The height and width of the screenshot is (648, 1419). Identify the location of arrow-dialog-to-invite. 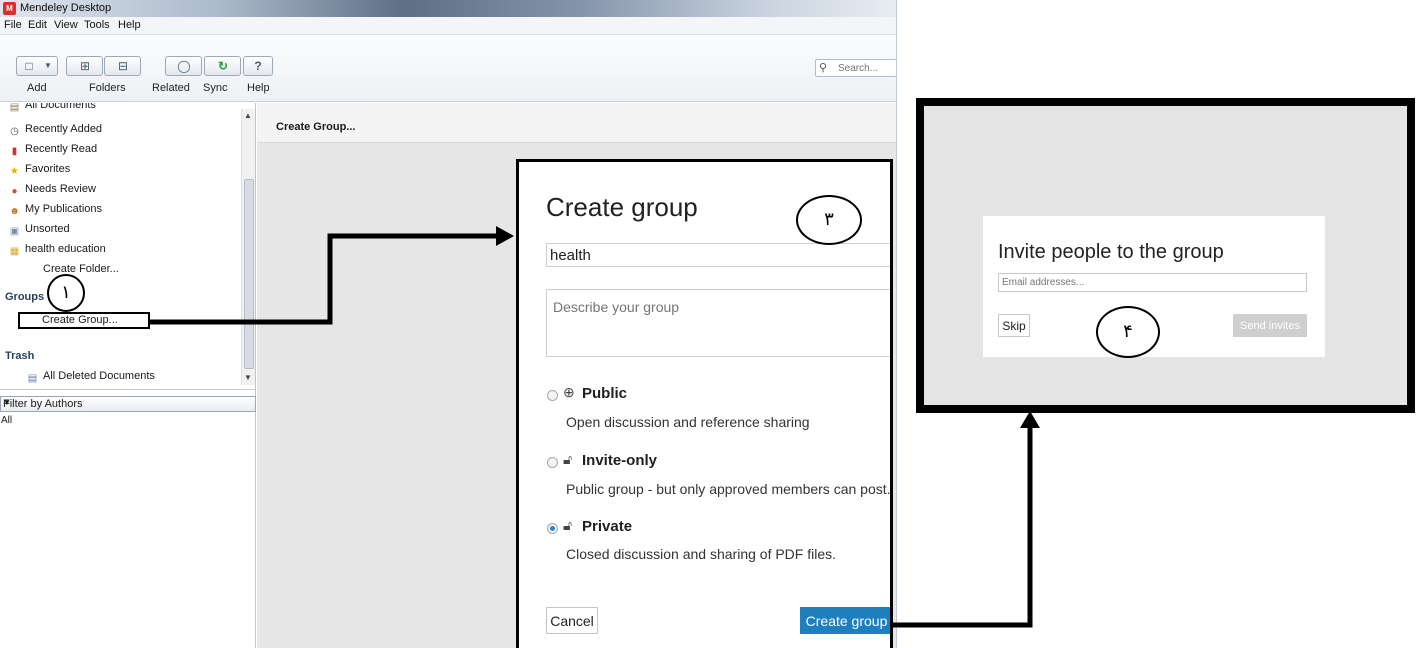
(963, 528).